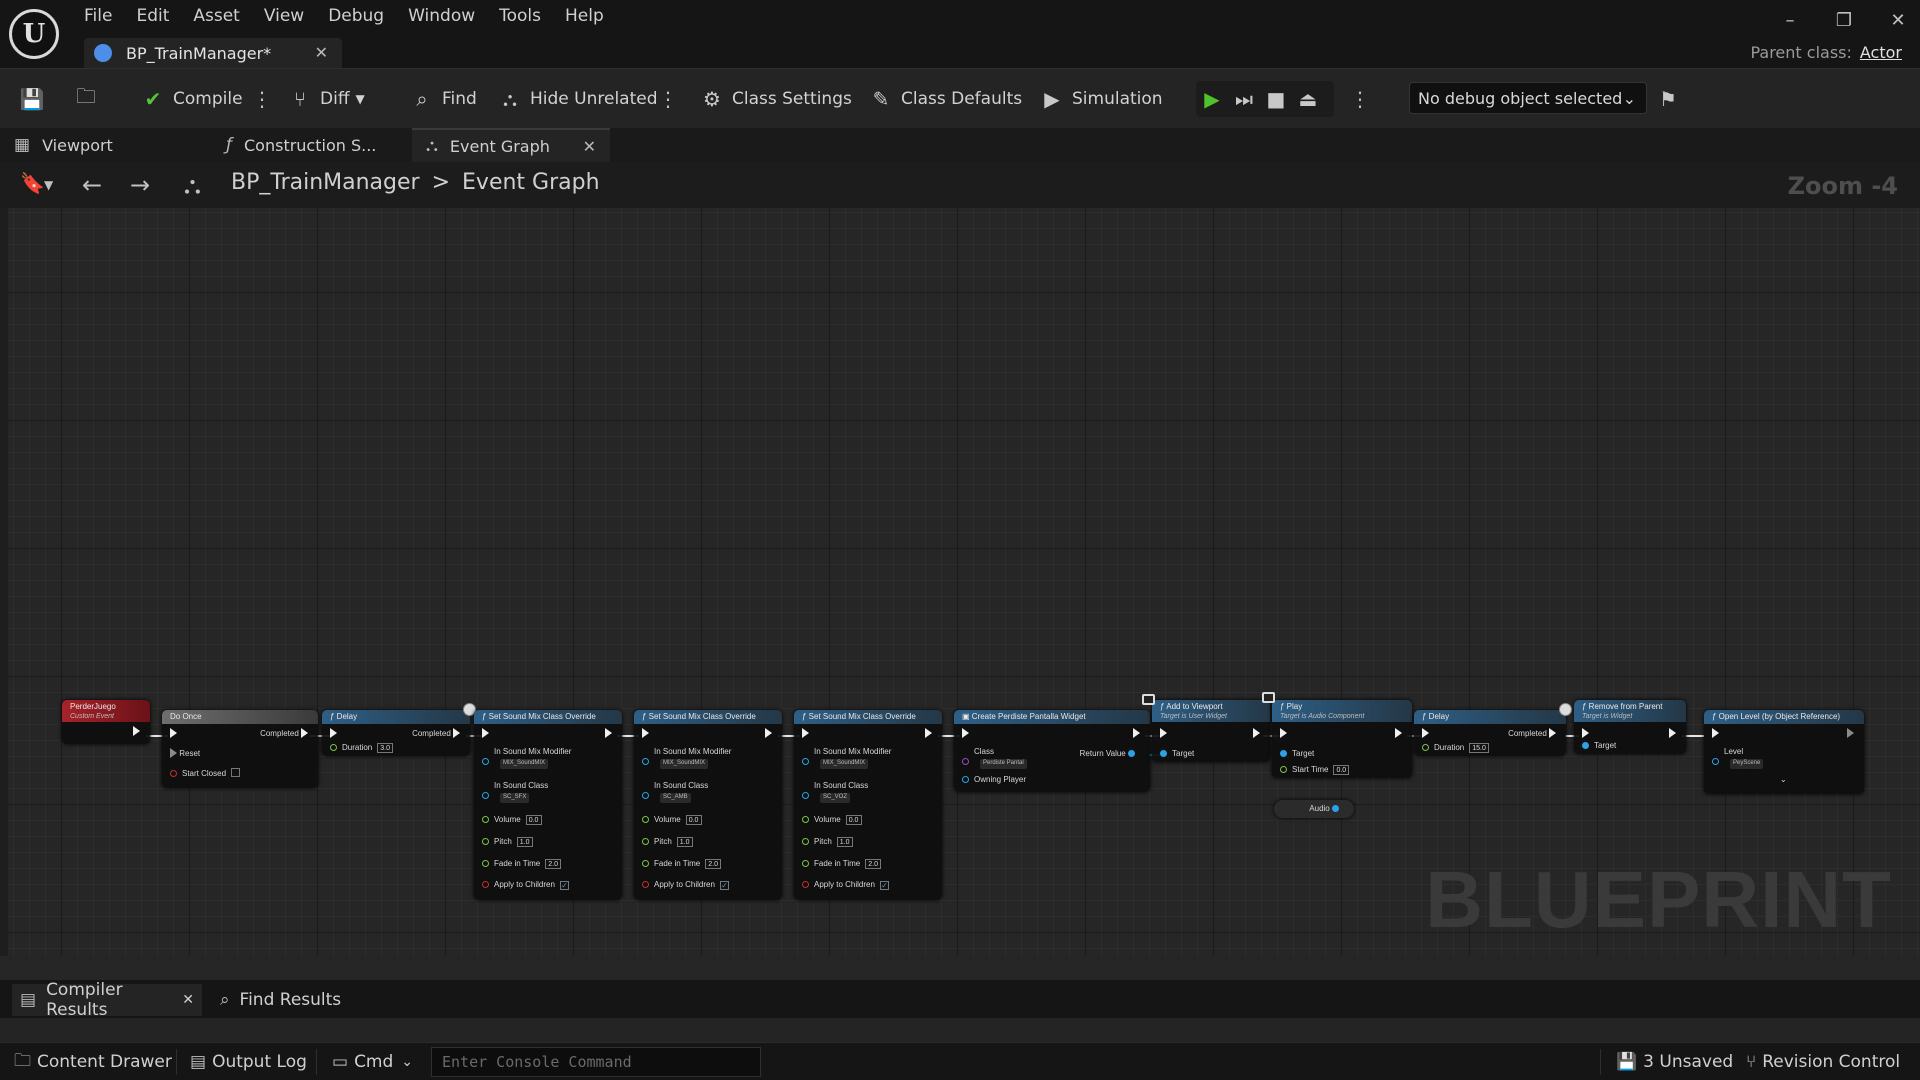  I want to click on node-delay: ƒ Delay Completed Duration 15.0, so click(1490, 733).